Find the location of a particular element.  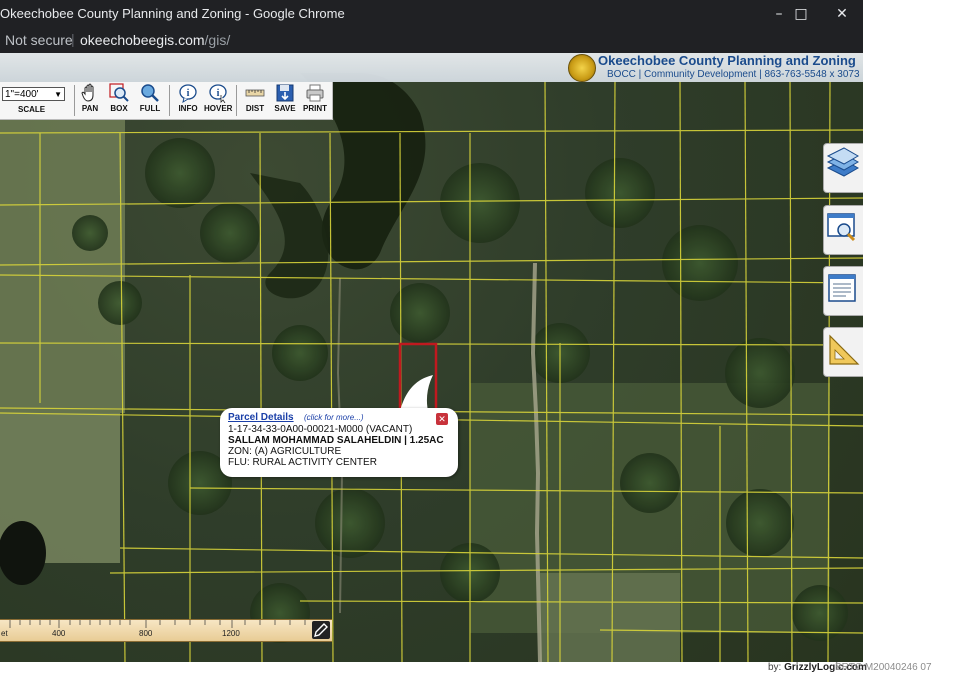

distance-button: DIST is located at coordinates (255, 100).